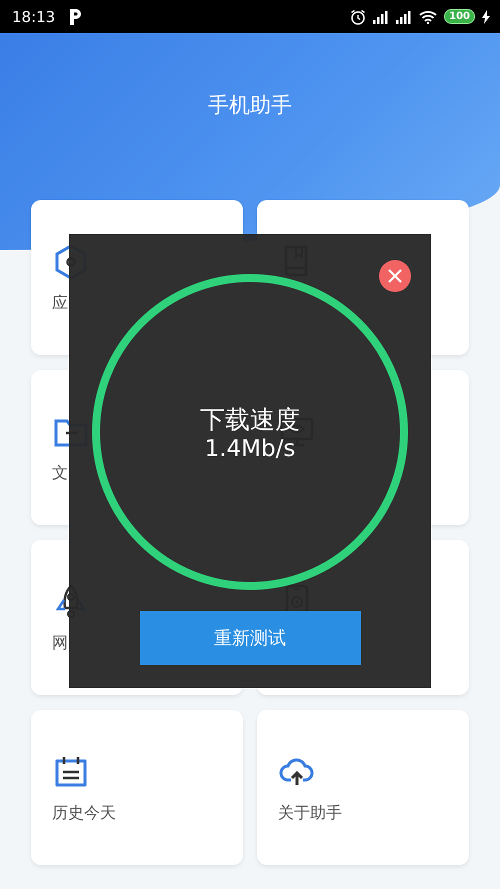 Image resolution: width=500 pixels, height=889 pixels. Describe the element at coordinates (358, 16) in the screenshot. I see `alarm-icon` at that location.